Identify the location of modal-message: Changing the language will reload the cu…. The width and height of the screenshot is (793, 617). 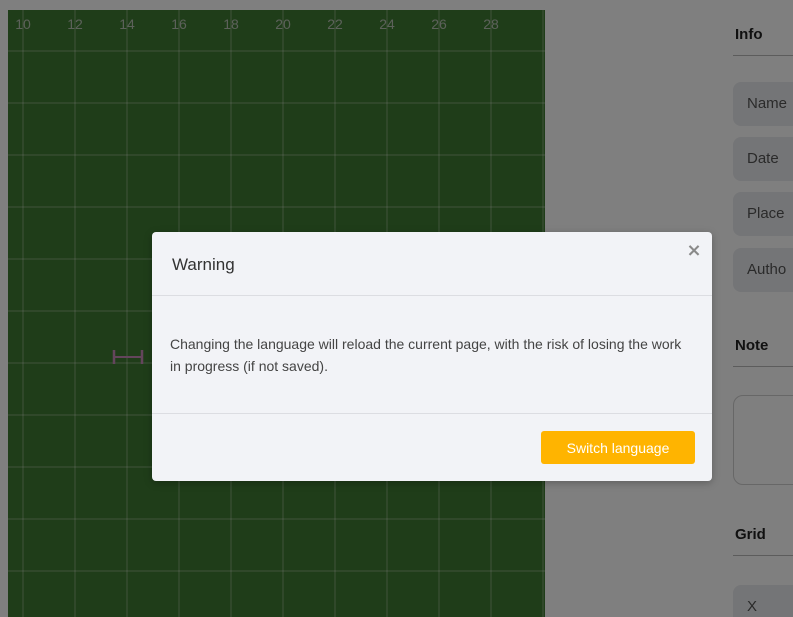
(426, 355).